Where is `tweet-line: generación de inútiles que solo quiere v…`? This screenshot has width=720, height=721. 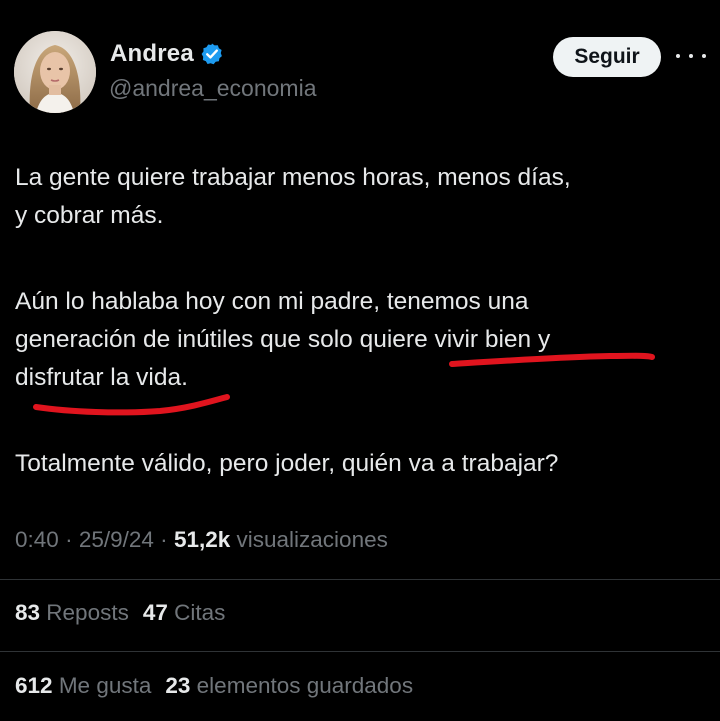 tweet-line: generación de inútiles que solo quiere v… is located at coordinates (283, 339).